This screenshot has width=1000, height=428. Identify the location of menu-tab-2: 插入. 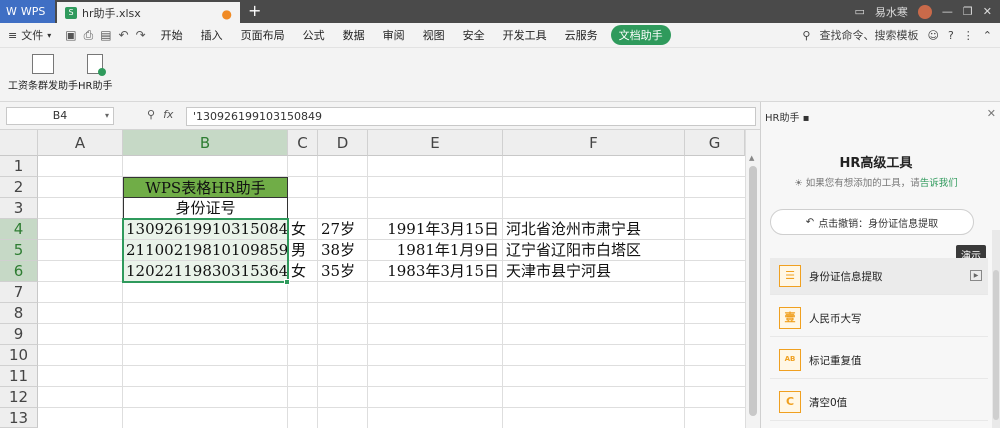
(212, 35).